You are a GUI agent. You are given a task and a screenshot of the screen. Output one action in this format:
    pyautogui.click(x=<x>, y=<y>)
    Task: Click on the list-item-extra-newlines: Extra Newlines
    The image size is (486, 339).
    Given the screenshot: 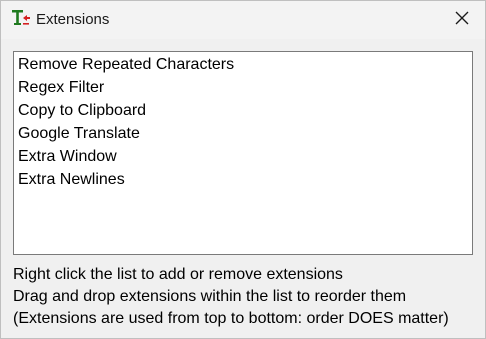 What is the action you would take?
    pyautogui.click(x=243, y=179)
    